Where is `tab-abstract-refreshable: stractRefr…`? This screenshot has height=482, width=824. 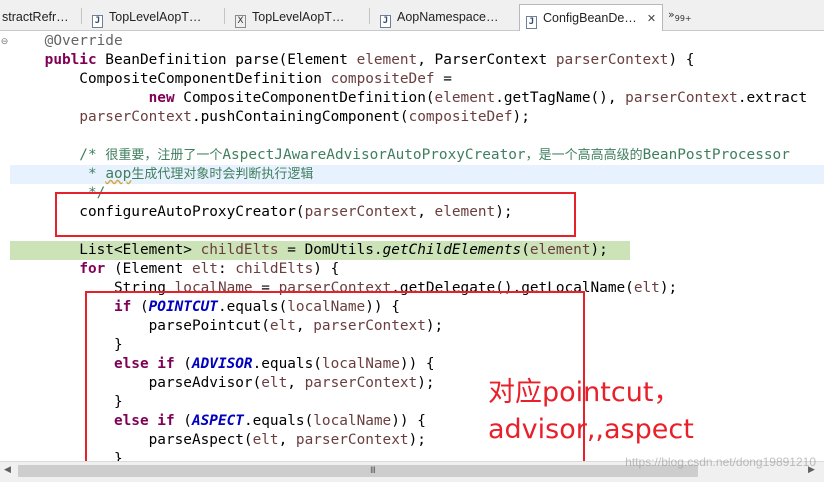
tab-abstract-refreshable: stractRefr… is located at coordinates (39, 17).